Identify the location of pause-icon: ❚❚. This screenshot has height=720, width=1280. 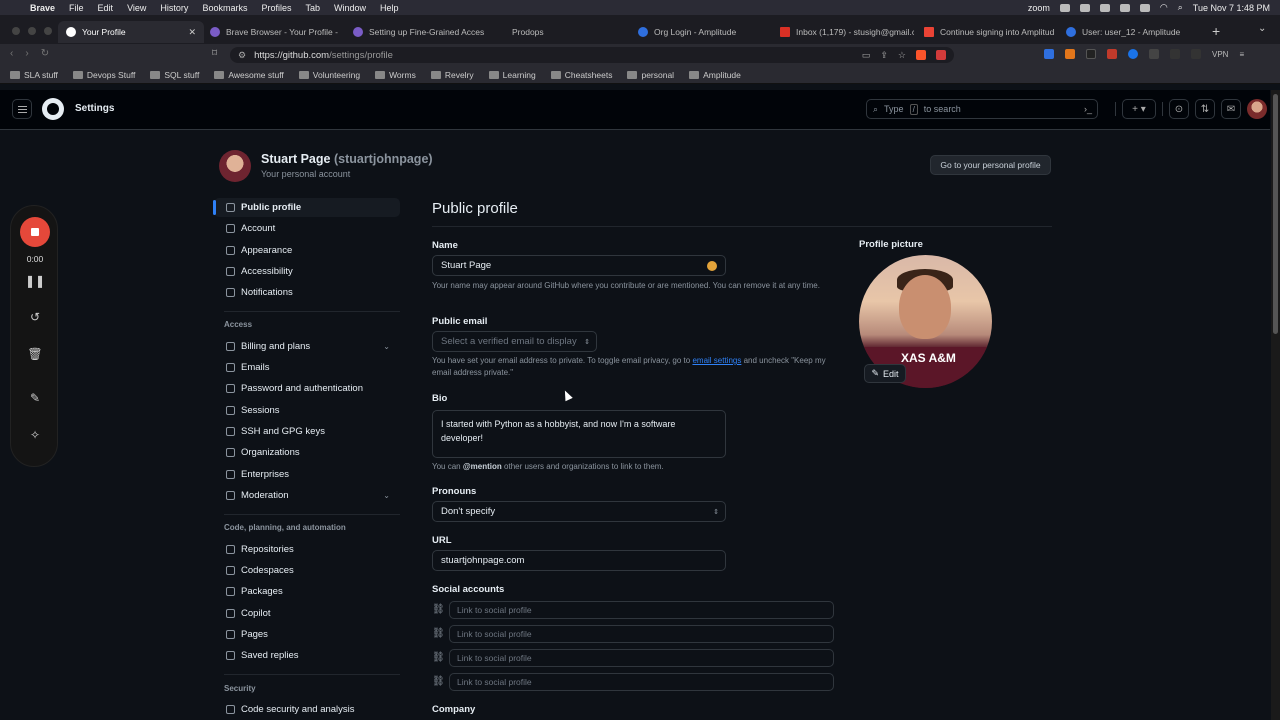
(35, 281).